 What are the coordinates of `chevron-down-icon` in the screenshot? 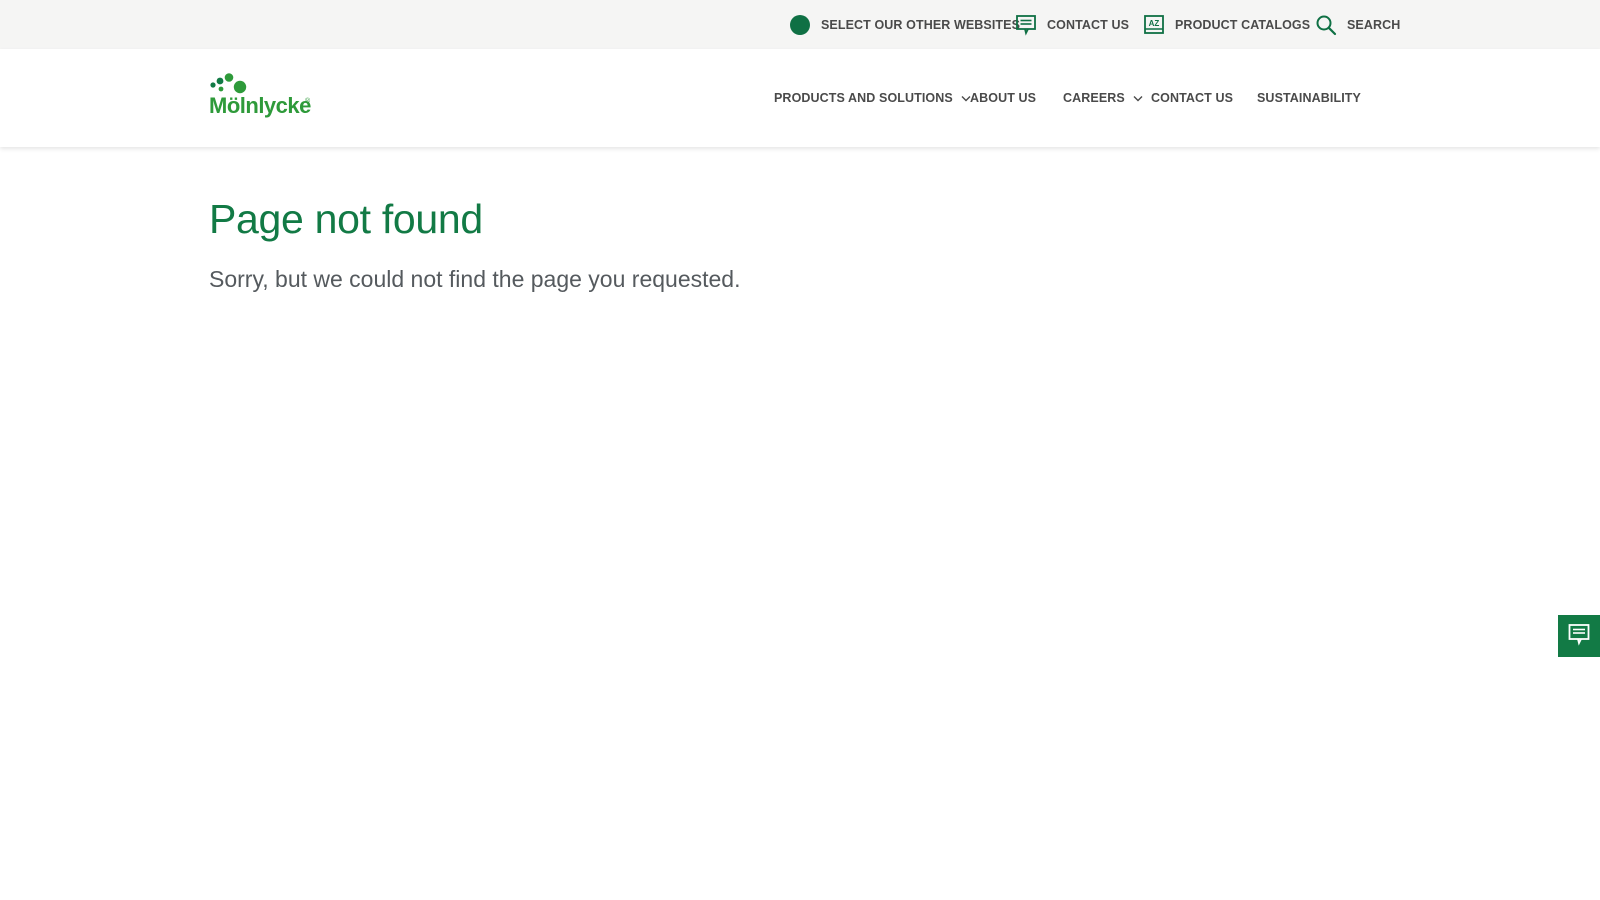 It's located at (1138, 98).